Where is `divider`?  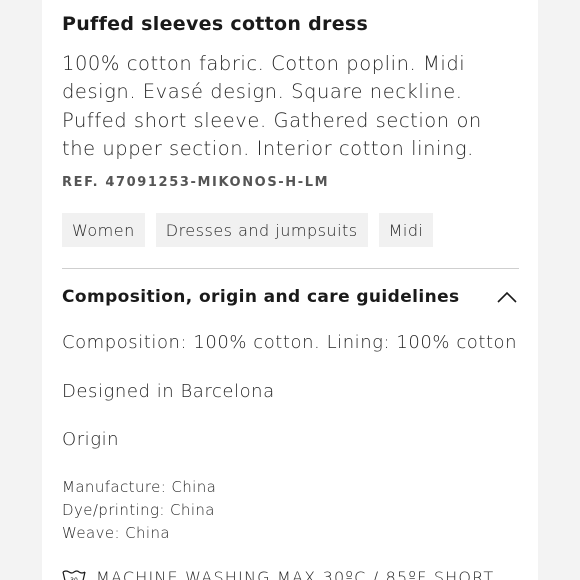
divider is located at coordinates (290, 268).